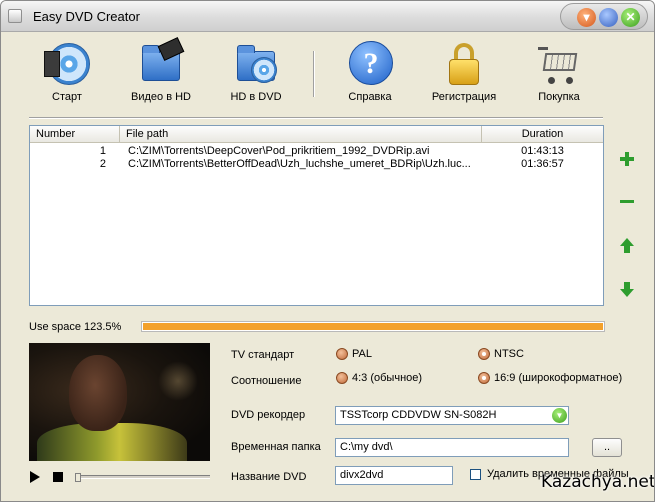 The height and width of the screenshot is (502, 655). What do you see at coordinates (276, 447) in the screenshot?
I see `temp-folder-label: Временная папка` at bounding box center [276, 447].